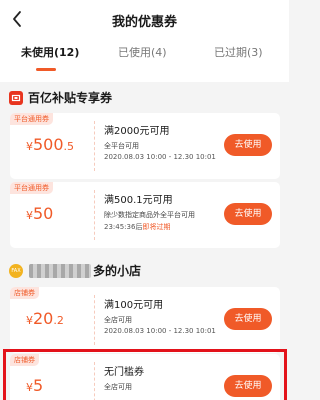 The height and width of the screenshot is (400, 320). I want to click on amount-decimal: .2, so click(58, 320).